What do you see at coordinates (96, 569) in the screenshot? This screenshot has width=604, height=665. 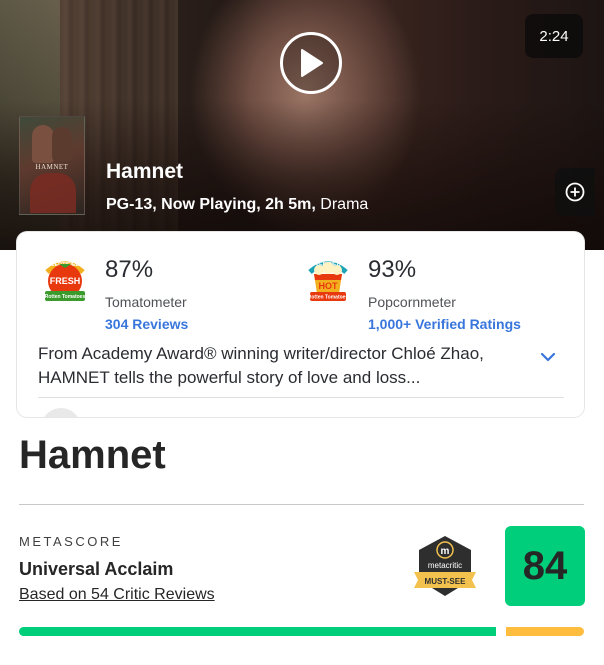 I see `metascore-verdict: Universal Acclaim` at bounding box center [96, 569].